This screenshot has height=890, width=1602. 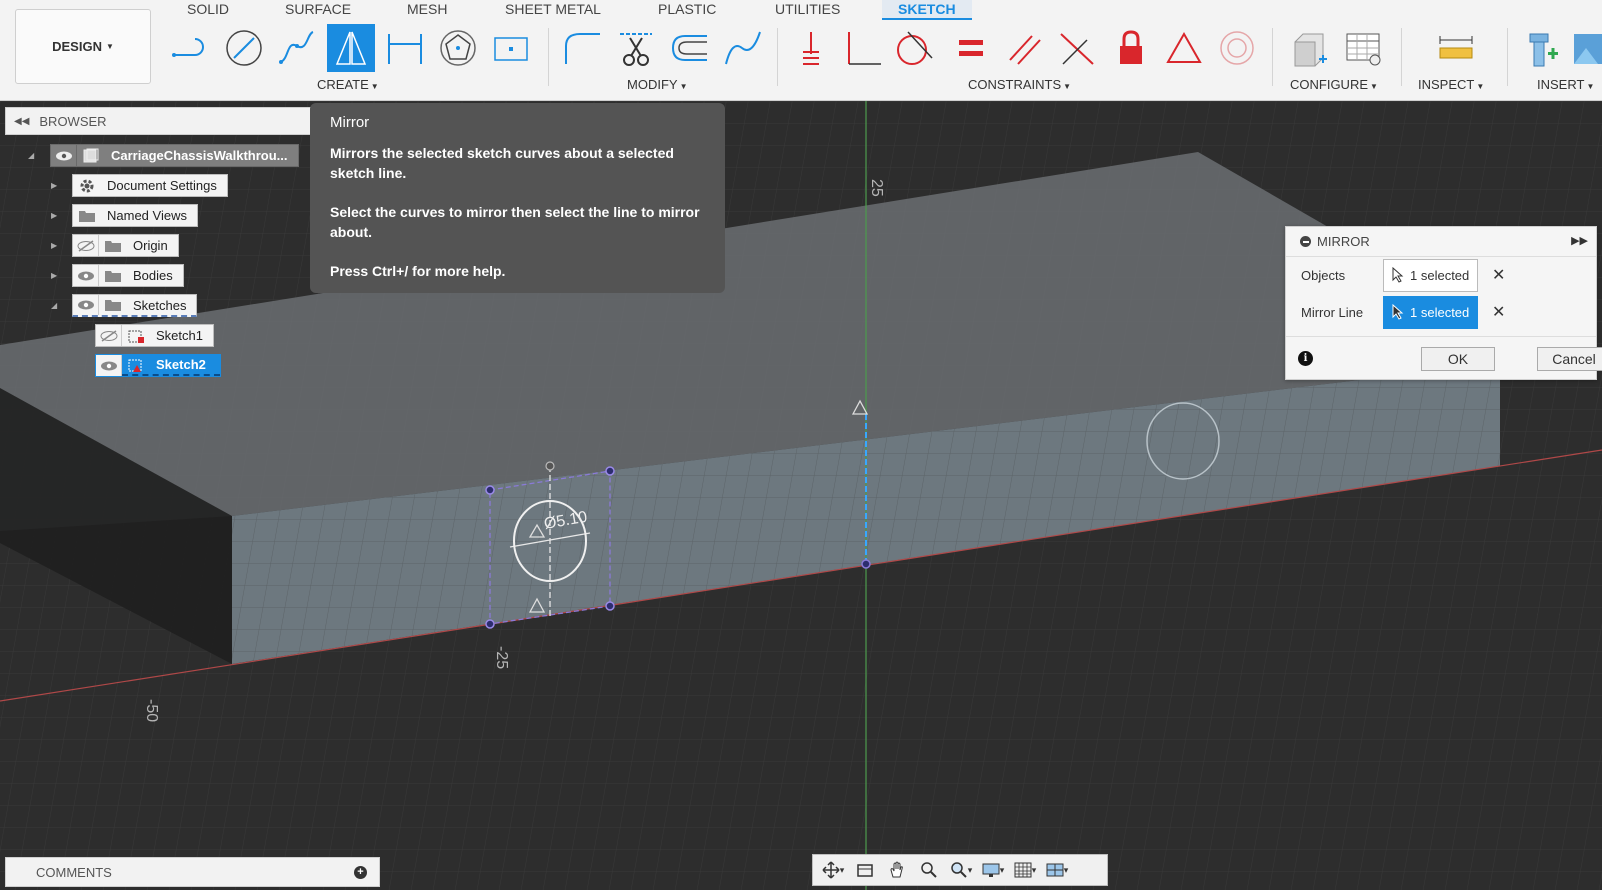 What do you see at coordinates (117, 275) in the screenshot?
I see `tree-item-bodies: ▶ Bodies` at bounding box center [117, 275].